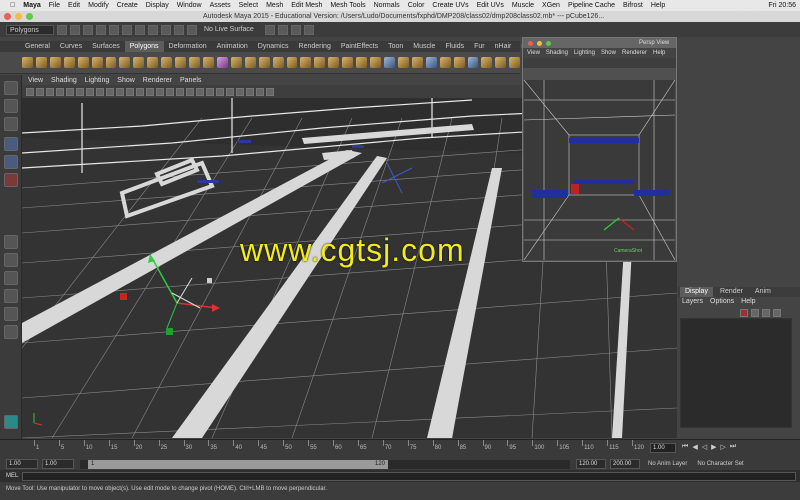  What do you see at coordinates (11, 314) in the screenshot?
I see `hypershade-layout-icon` at bounding box center [11, 314].